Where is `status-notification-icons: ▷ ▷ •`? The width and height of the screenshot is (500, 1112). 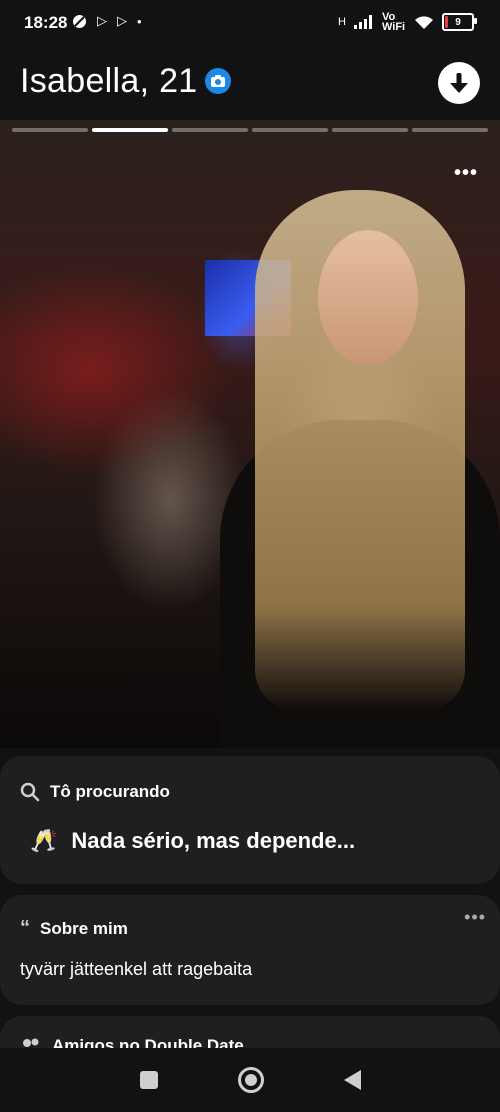 status-notification-icons: ▷ ▷ • is located at coordinates (107, 21).